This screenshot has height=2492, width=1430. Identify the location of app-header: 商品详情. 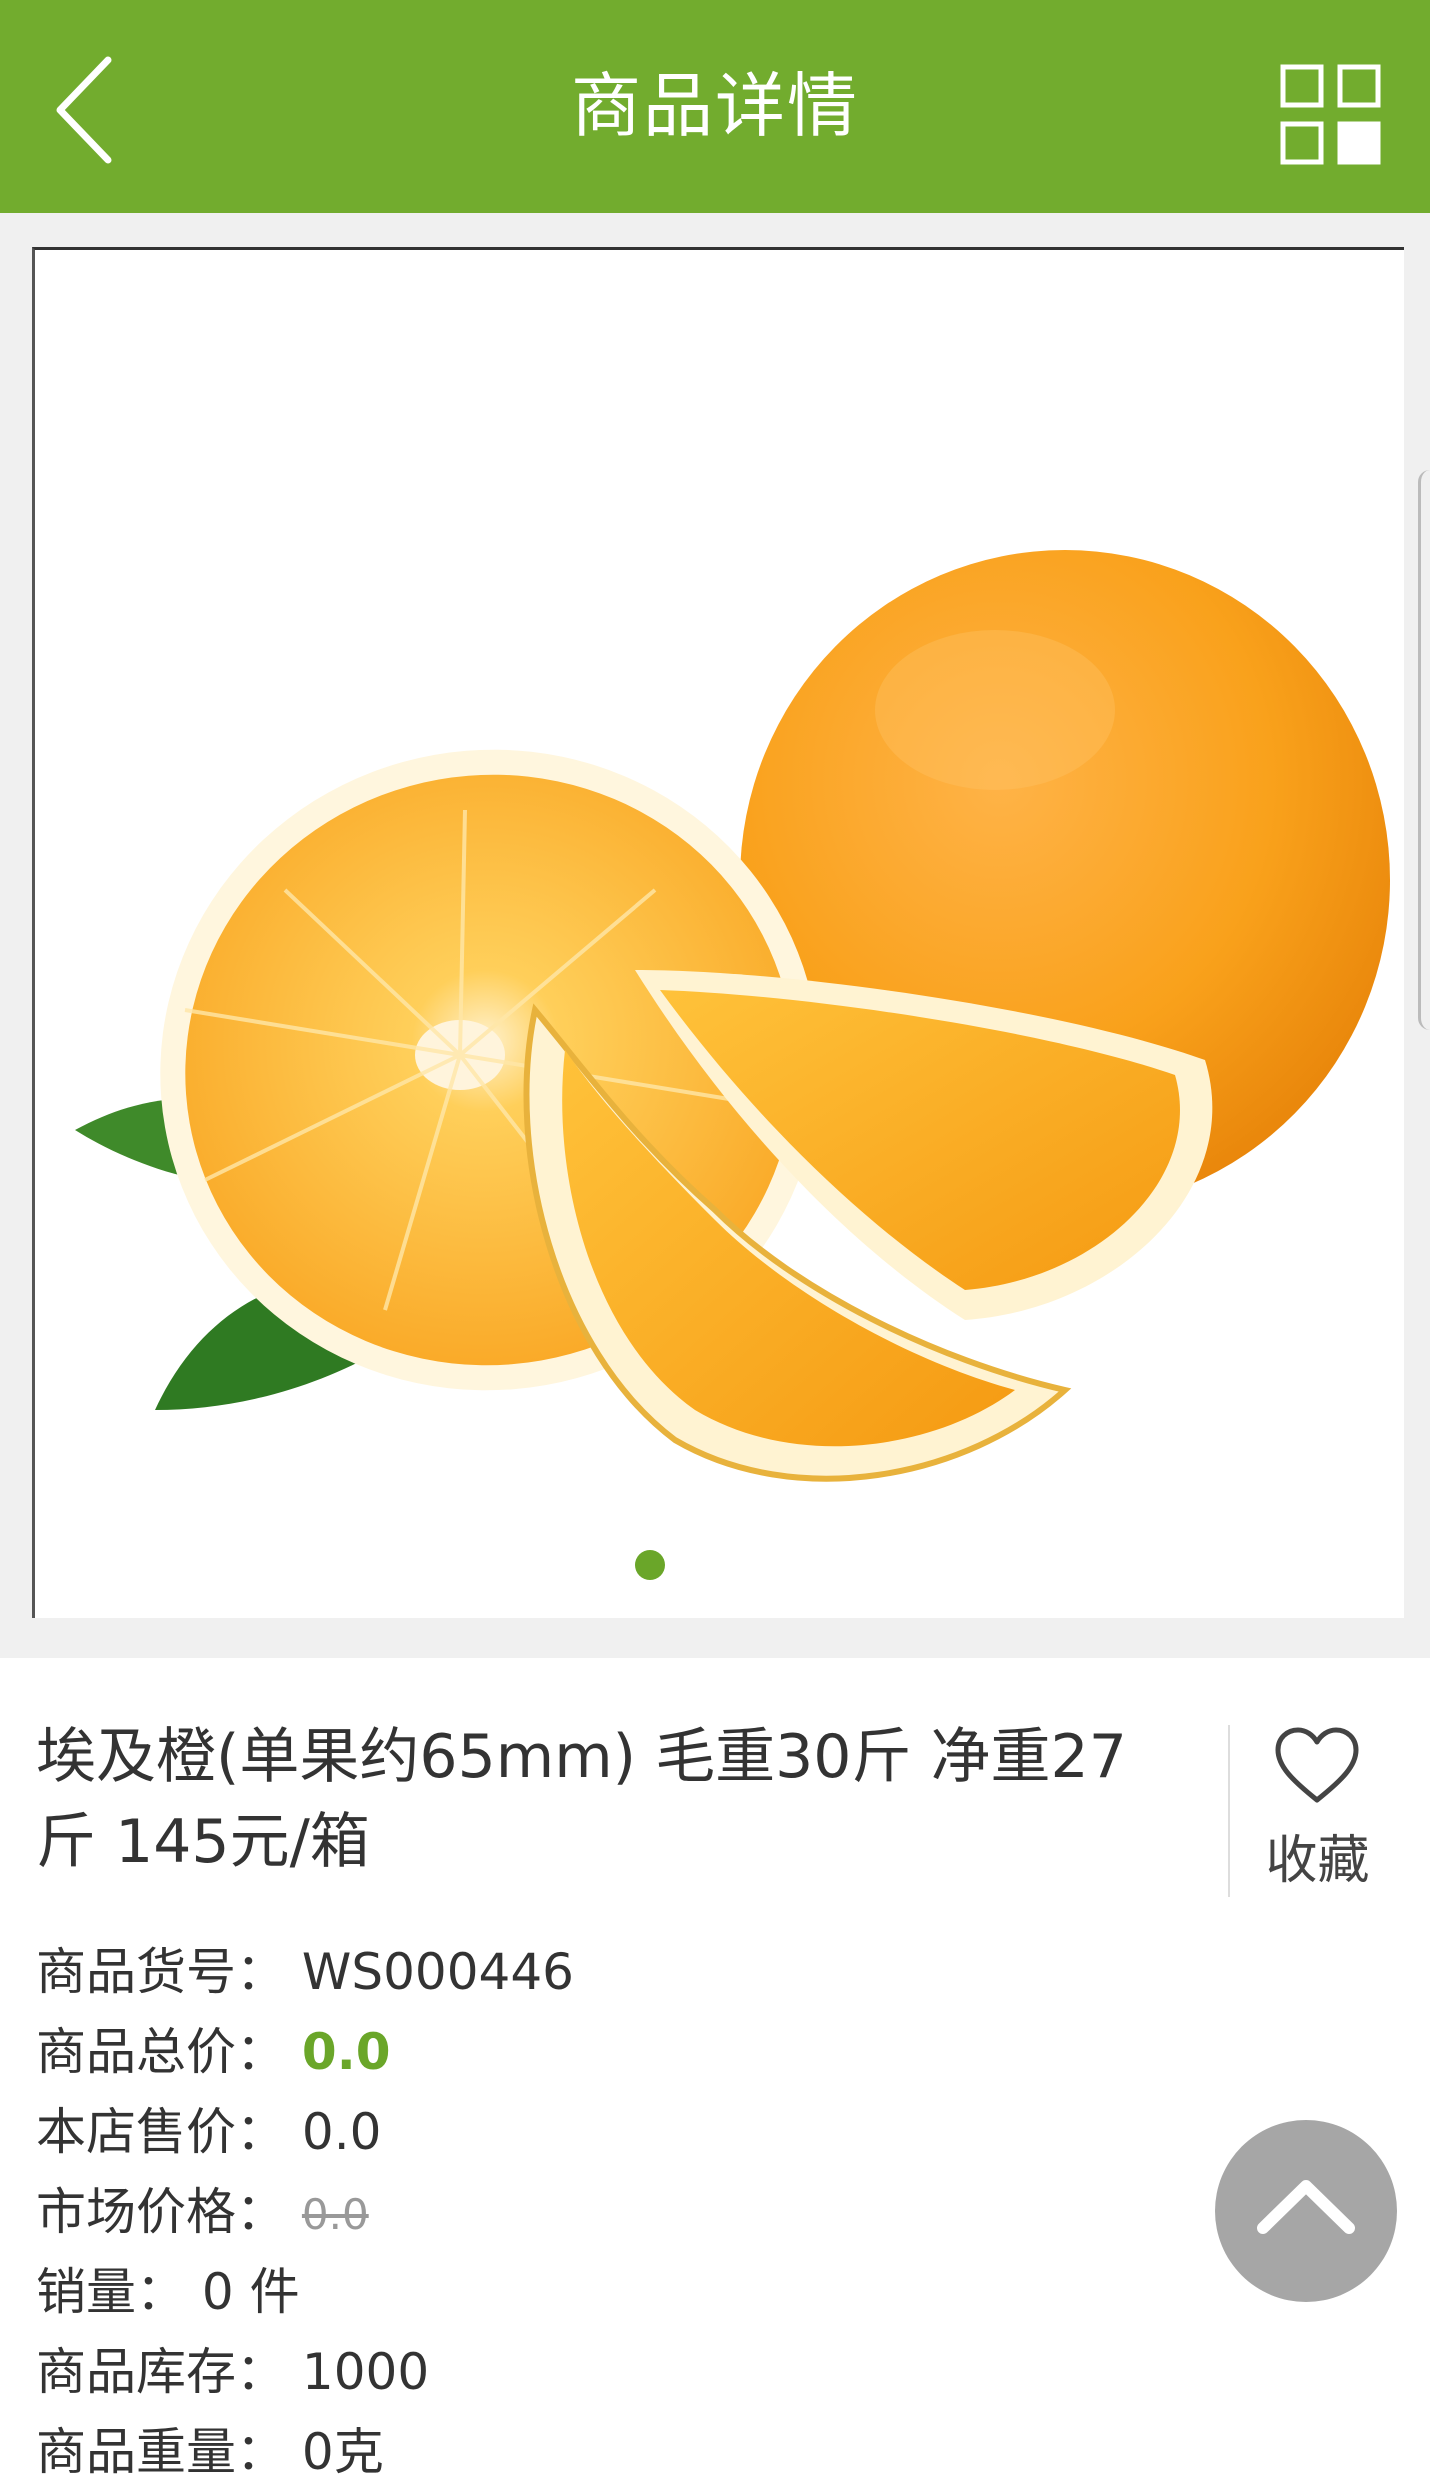
(715, 106).